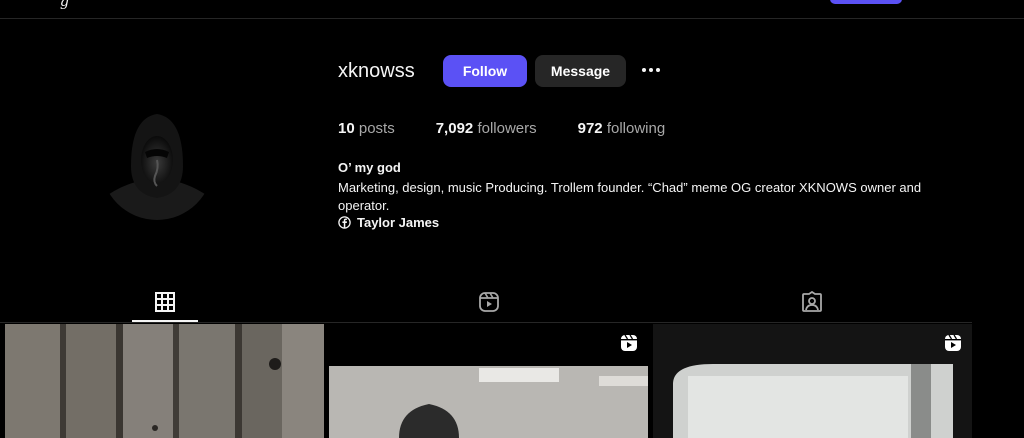  I want to click on posts-label: posts, so click(376, 128).